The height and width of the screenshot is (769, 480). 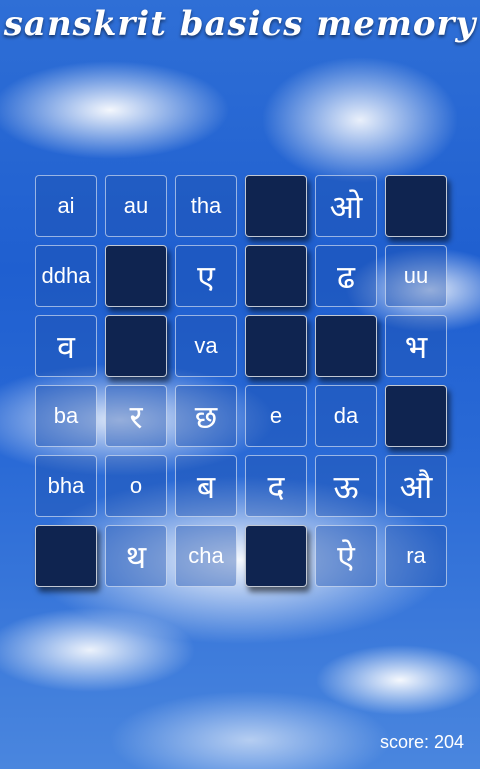 What do you see at coordinates (66, 416) in the screenshot?
I see `card-face-up: ba` at bounding box center [66, 416].